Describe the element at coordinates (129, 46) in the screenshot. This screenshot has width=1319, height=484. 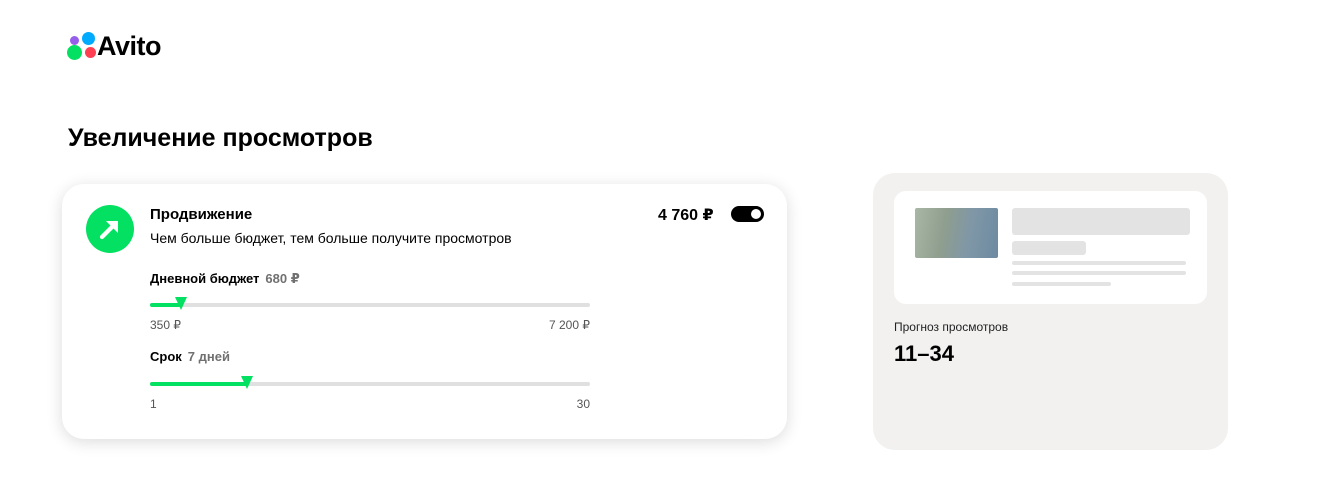
I see `logo-text: Avito` at that location.